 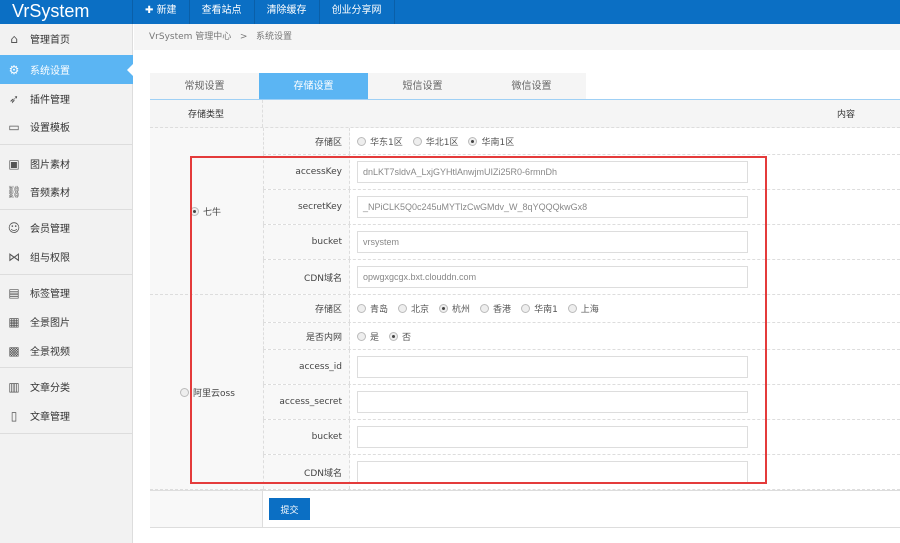 I want to click on app-logo: VrSystem, so click(x=66, y=12).